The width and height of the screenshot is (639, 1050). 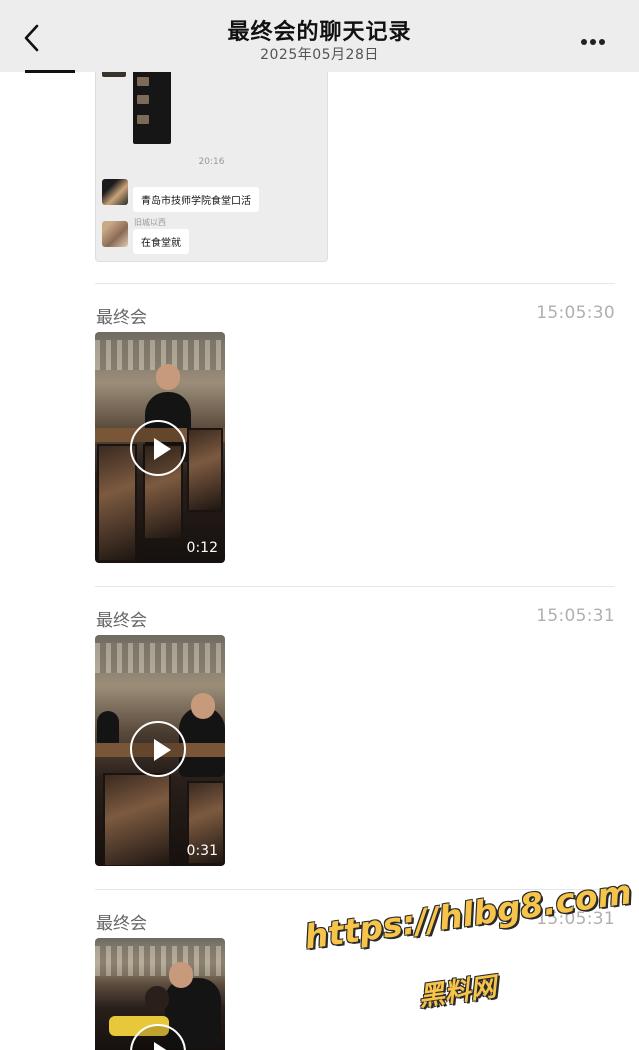 What do you see at coordinates (575, 616) in the screenshot?
I see `message-time: 15:05:31` at bounding box center [575, 616].